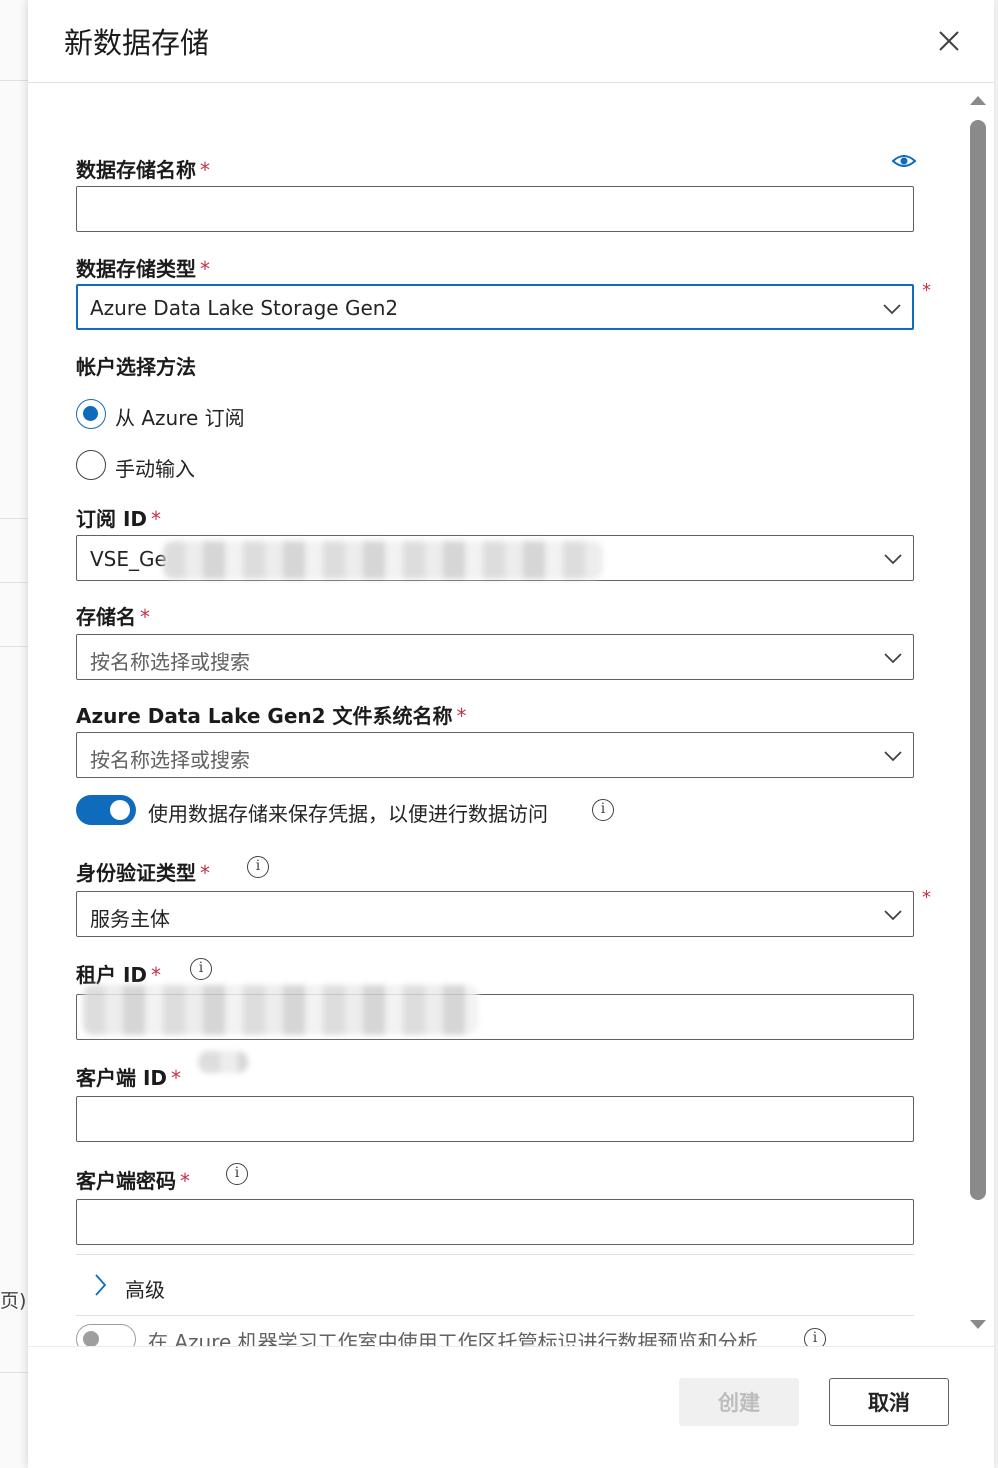  Describe the element at coordinates (119, 519) in the screenshot. I see `subscription-id-label: 订阅 ID *` at that location.